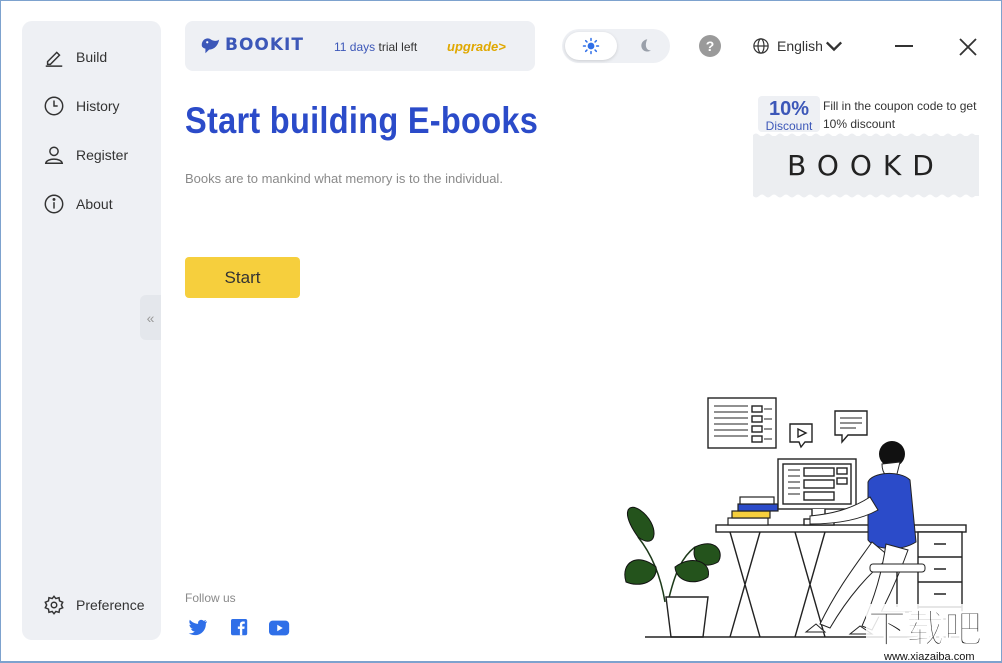 Image resolution: width=1002 pixels, height=663 pixels. Describe the element at coordinates (98, 106) in the screenshot. I see `sidebar-item-label: History` at that location.